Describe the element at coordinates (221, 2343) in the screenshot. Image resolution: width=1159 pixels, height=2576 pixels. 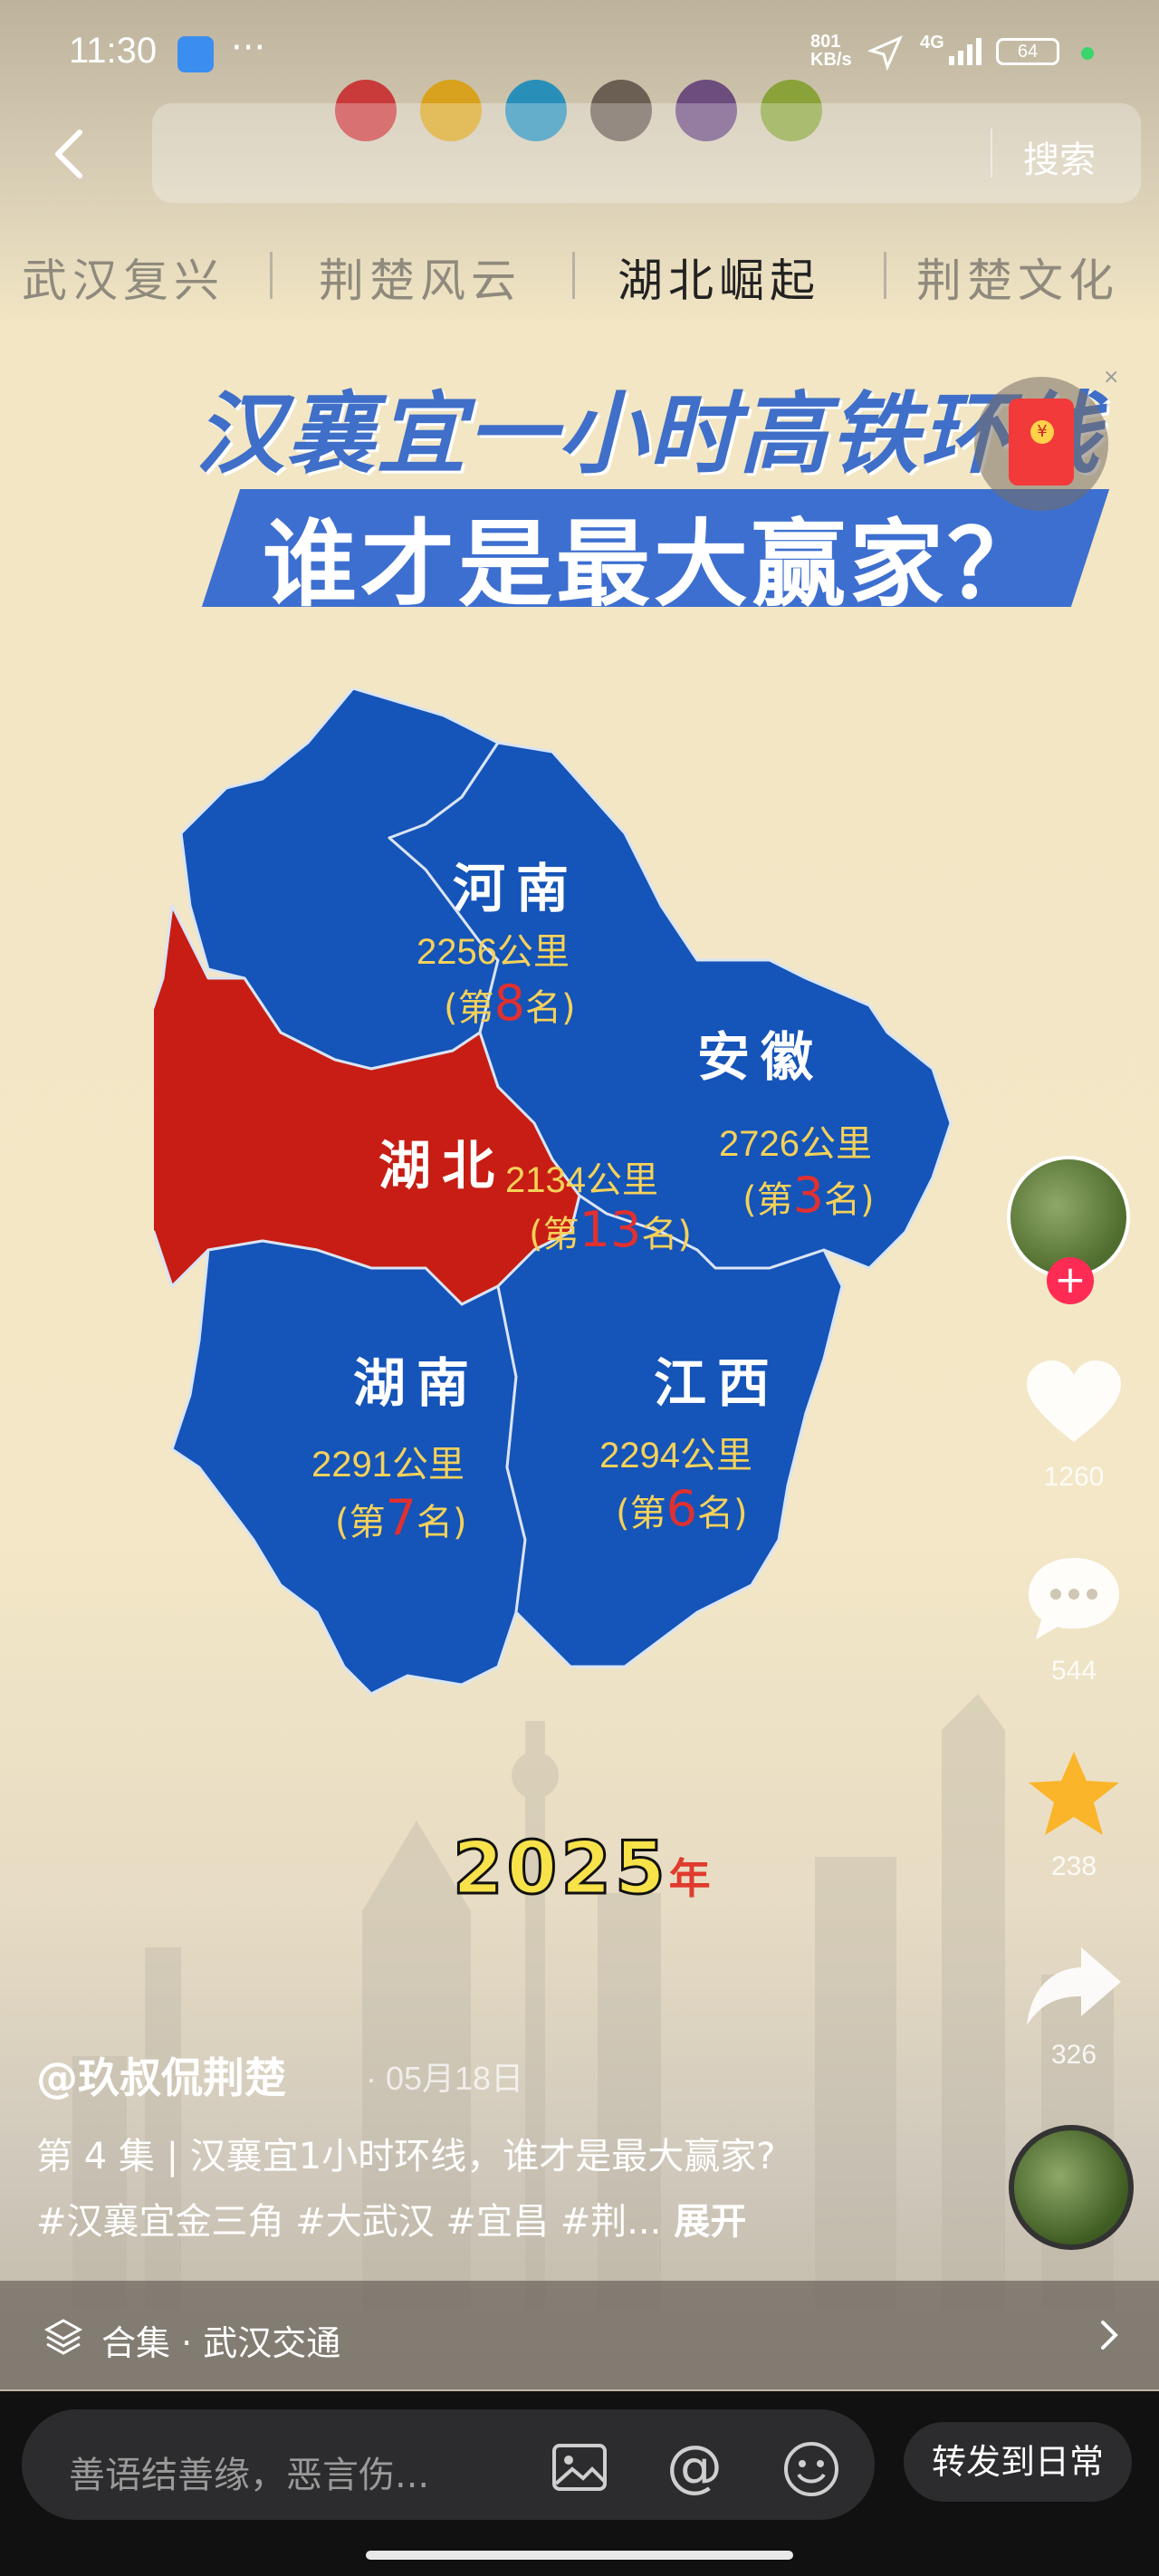
I see `collection-label: 合集 · 武汉交通` at that location.